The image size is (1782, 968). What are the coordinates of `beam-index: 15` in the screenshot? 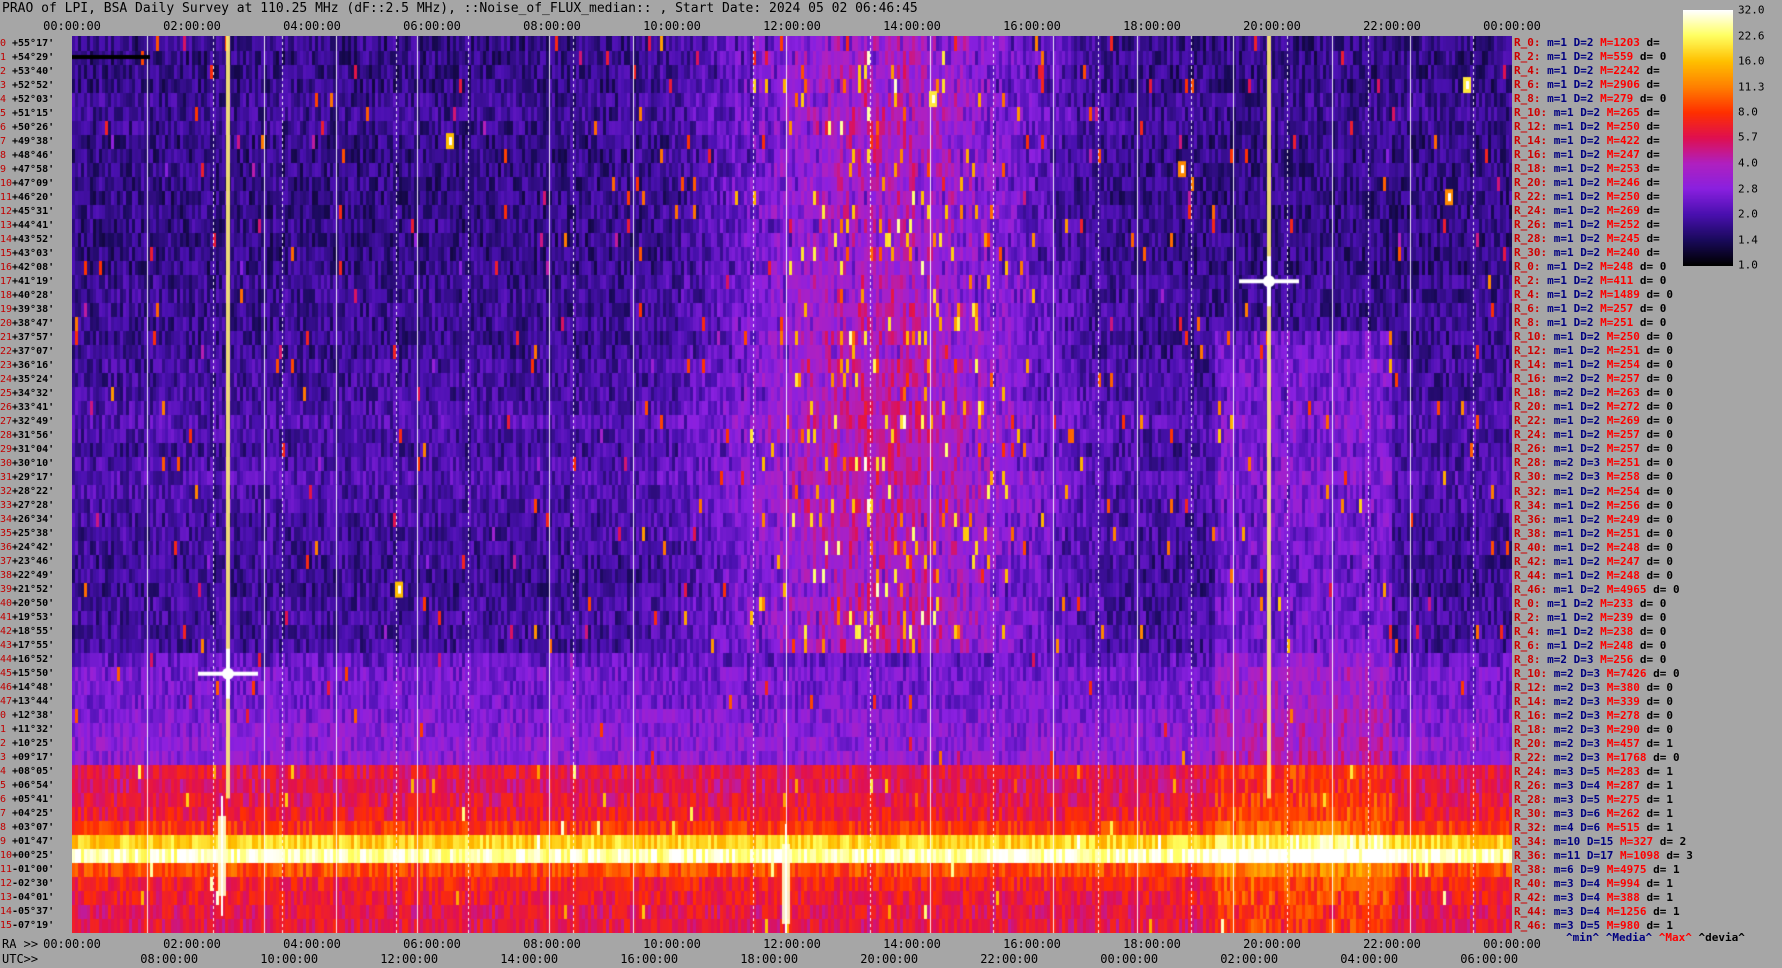 It's located at (6, 926).